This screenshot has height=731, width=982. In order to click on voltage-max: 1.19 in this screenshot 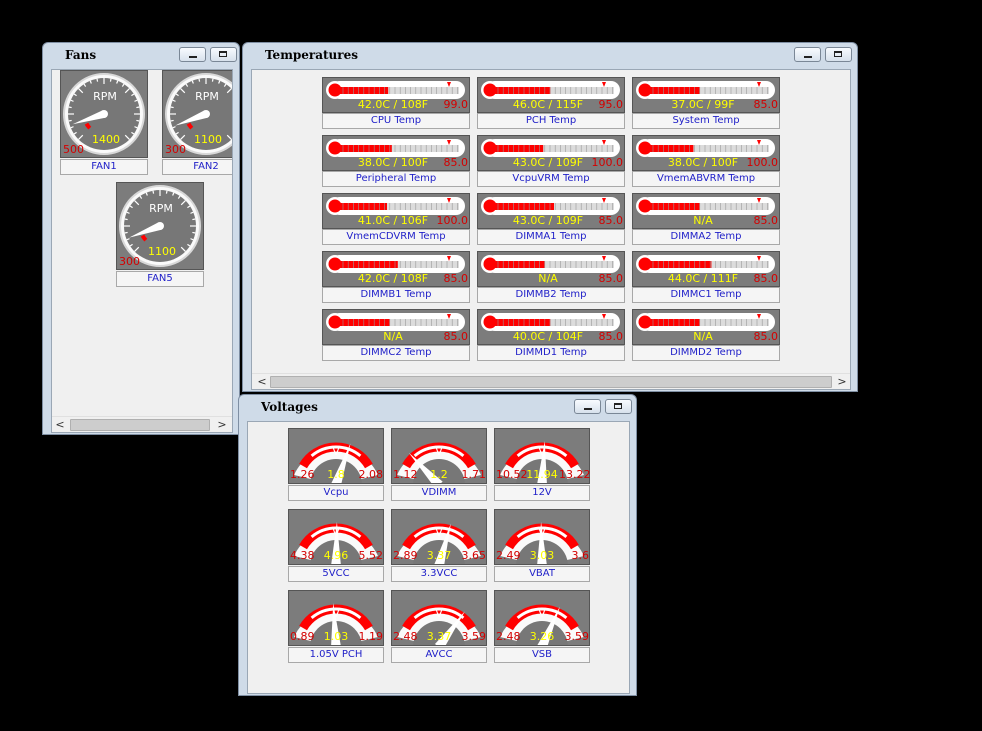, I will do `click(371, 636)`.